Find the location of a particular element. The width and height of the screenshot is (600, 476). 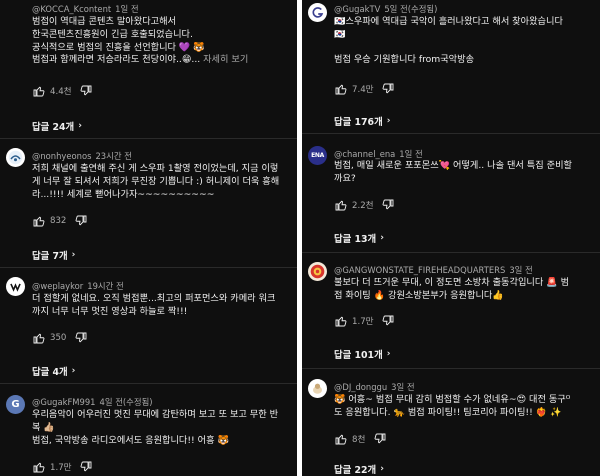

avatar: ENA is located at coordinates (317, 155).